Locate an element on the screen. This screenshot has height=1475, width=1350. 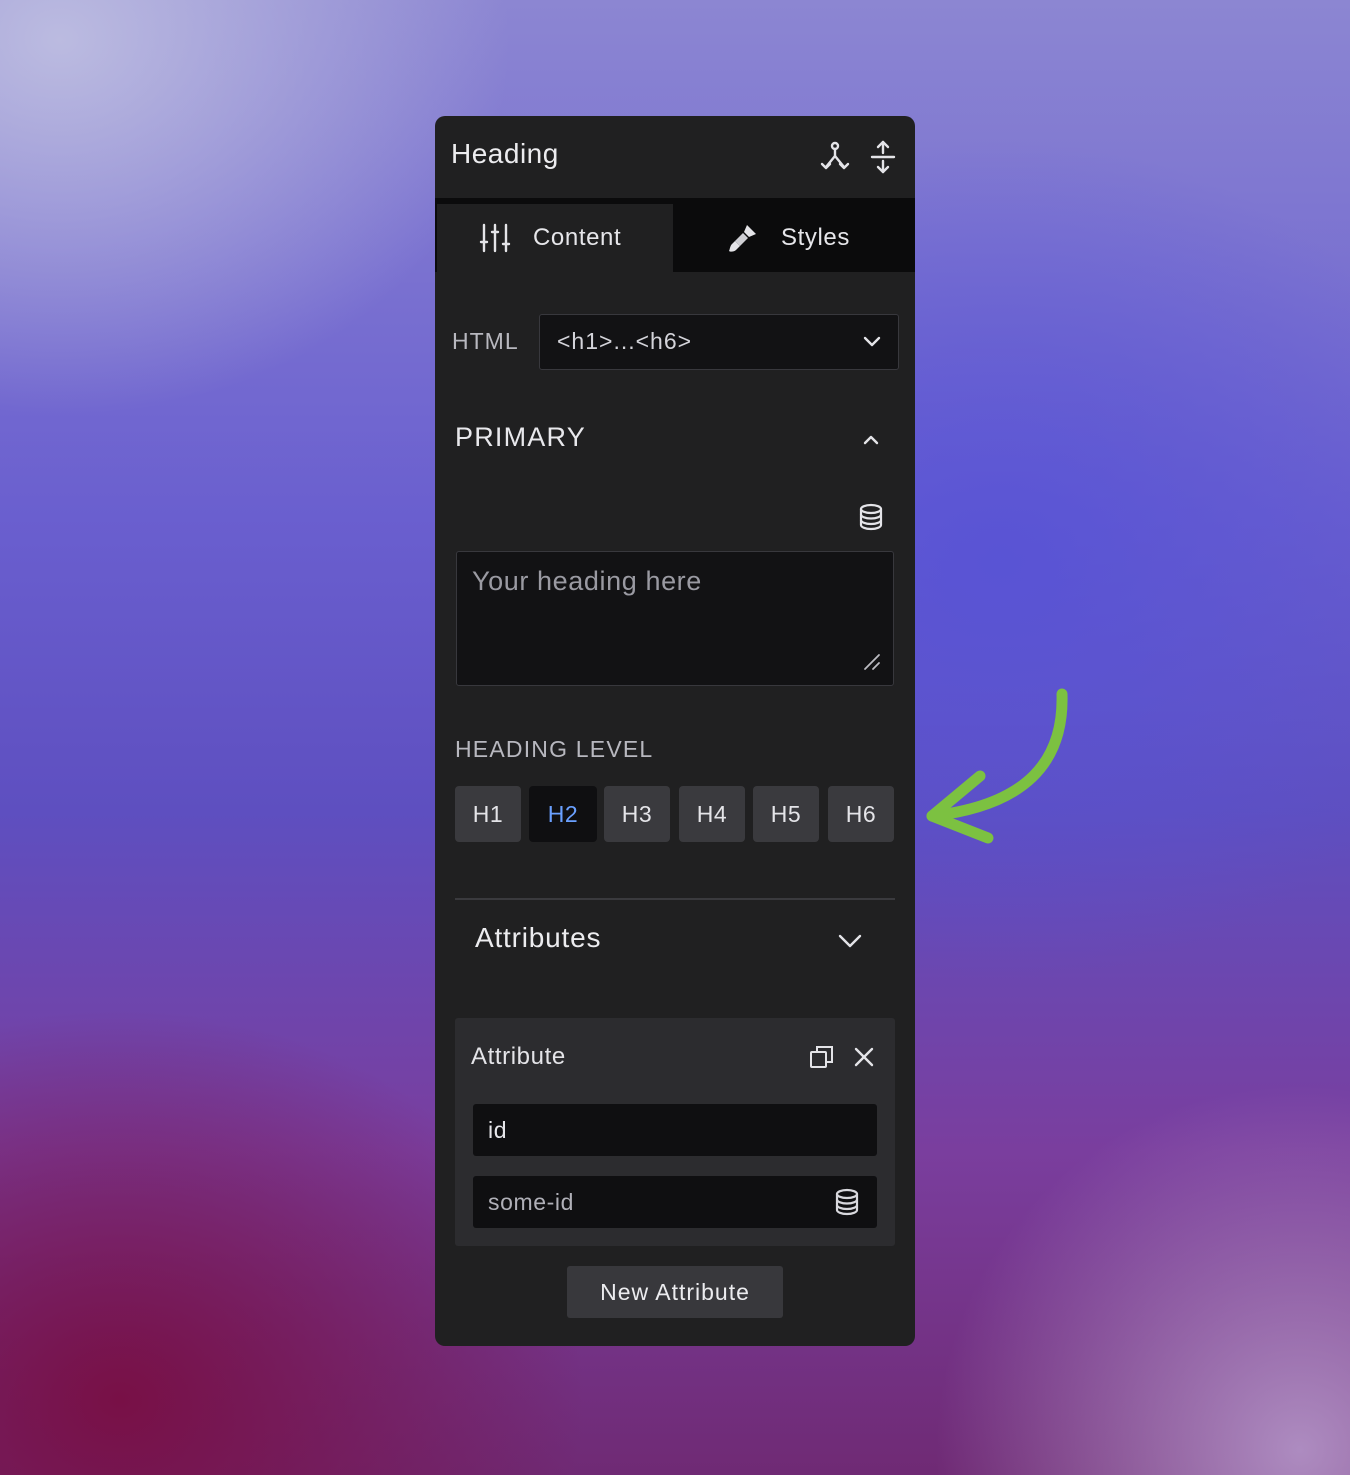
attribute-name-input: id is located at coordinates (675, 1130).